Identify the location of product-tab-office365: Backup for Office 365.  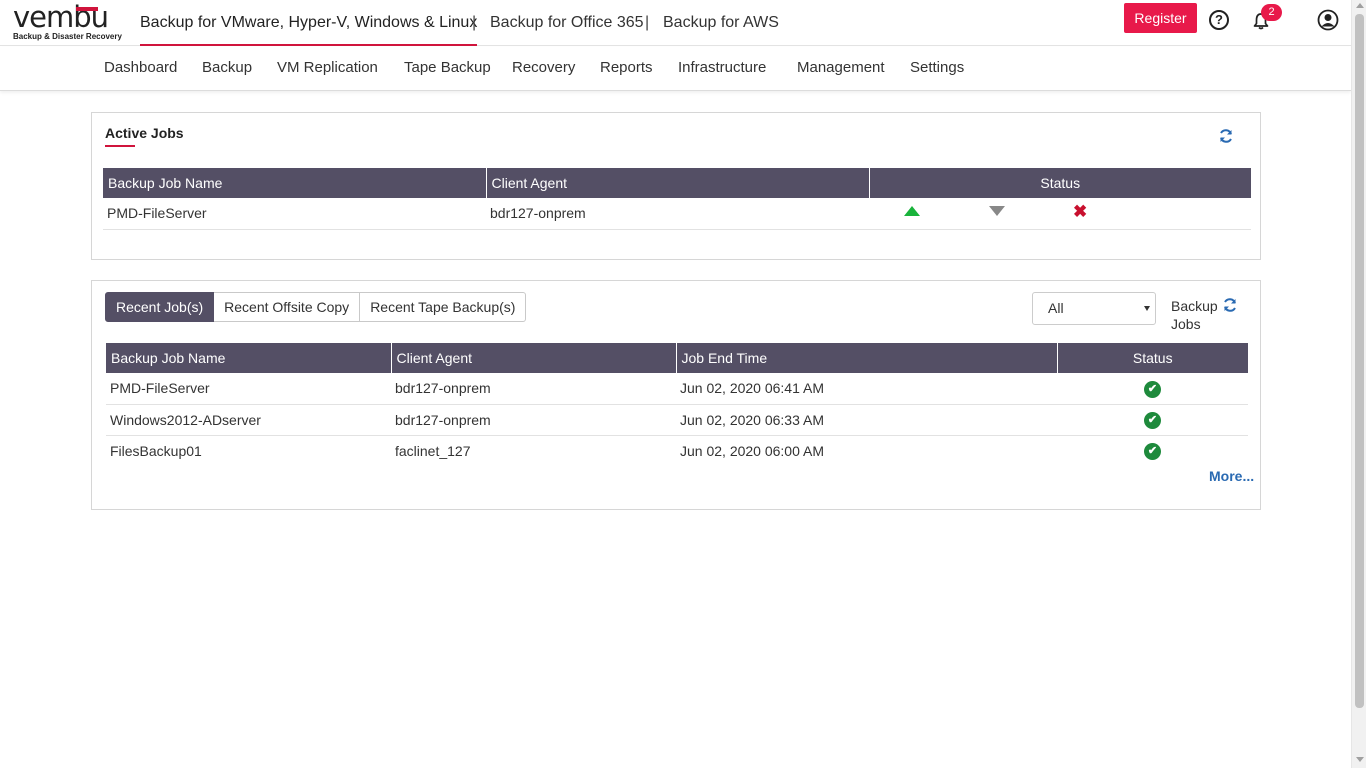
(567, 23).